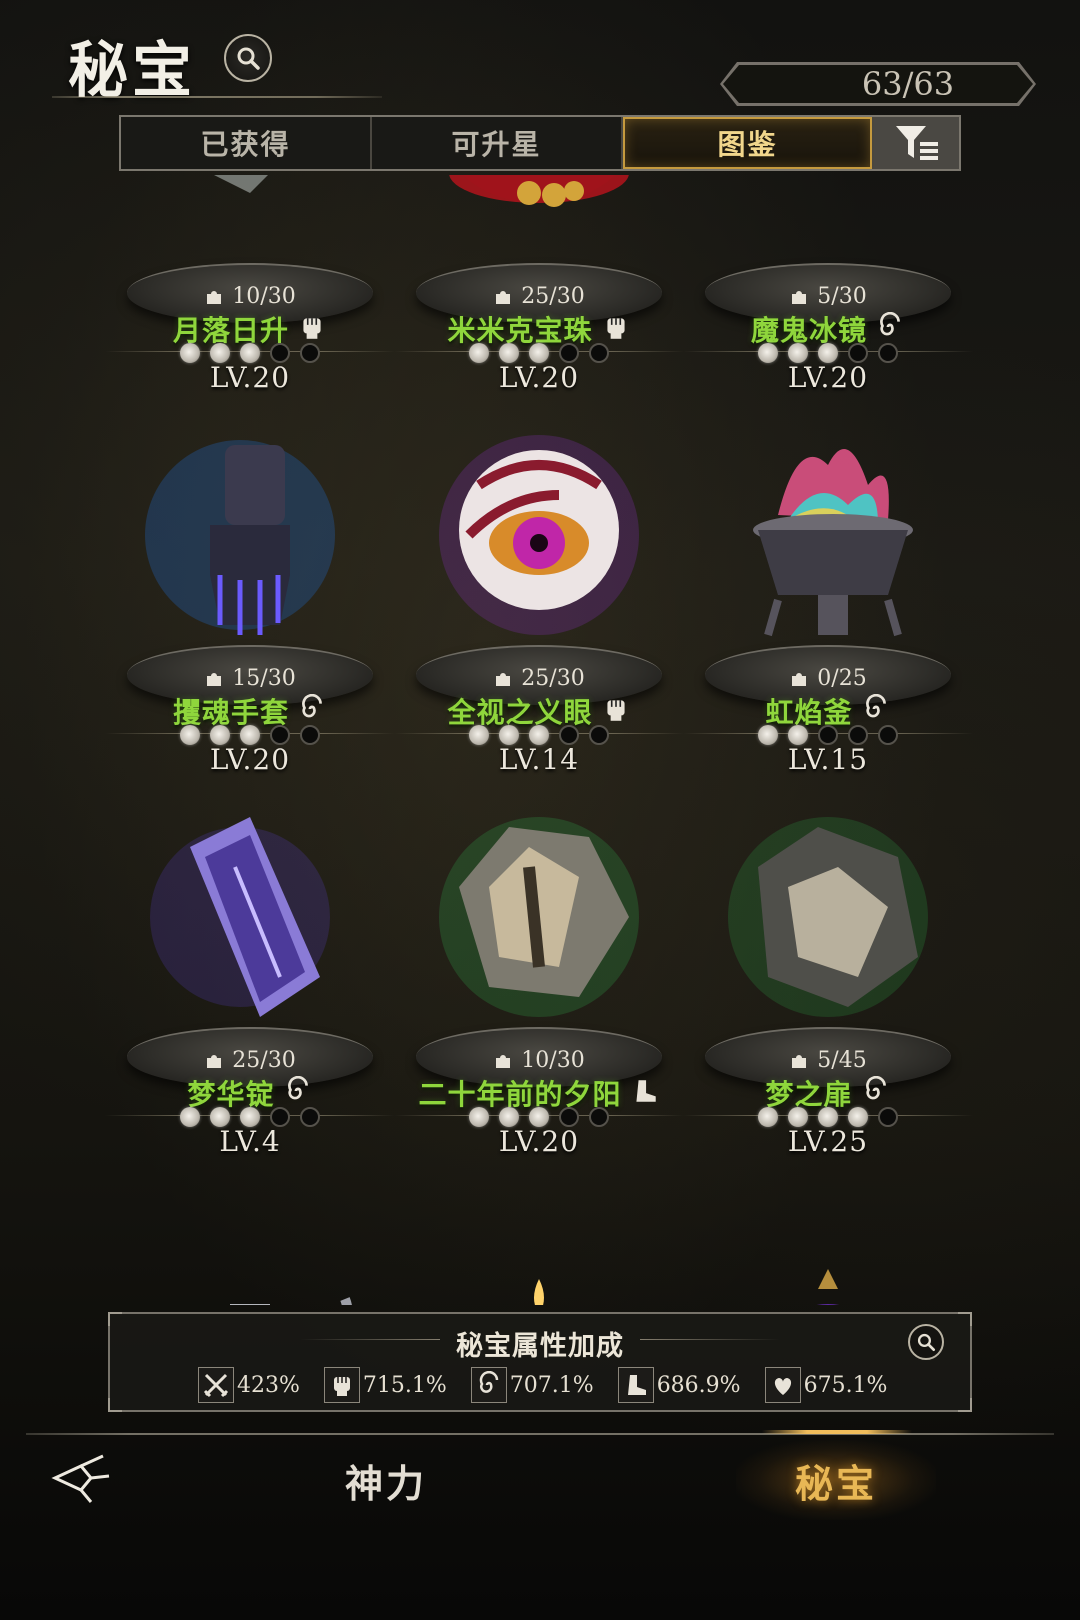  Describe the element at coordinates (828, 296) in the screenshot. I see `fragment-count: 5/30` at that location.